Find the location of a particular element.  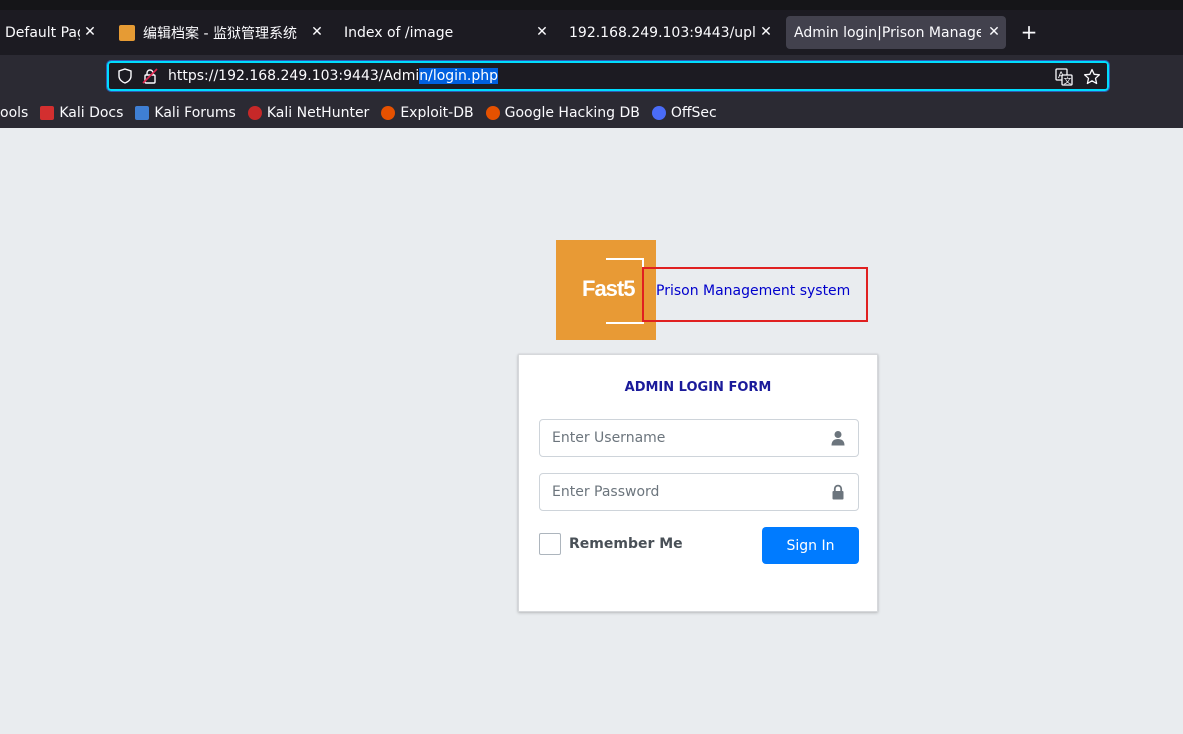

tab-default-page: Default Page ✕ is located at coordinates (51, 32).